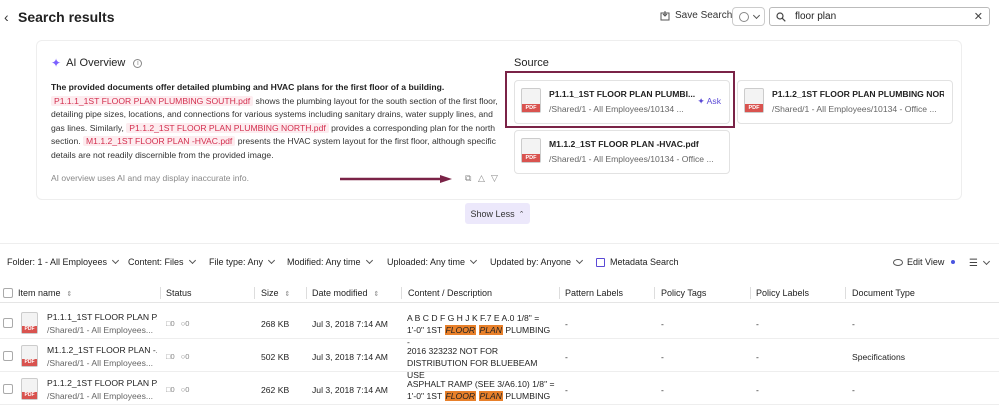  What do you see at coordinates (883, 293) in the screenshot?
I see `col-document-type: Document Type` at bounding box center [883, 293].